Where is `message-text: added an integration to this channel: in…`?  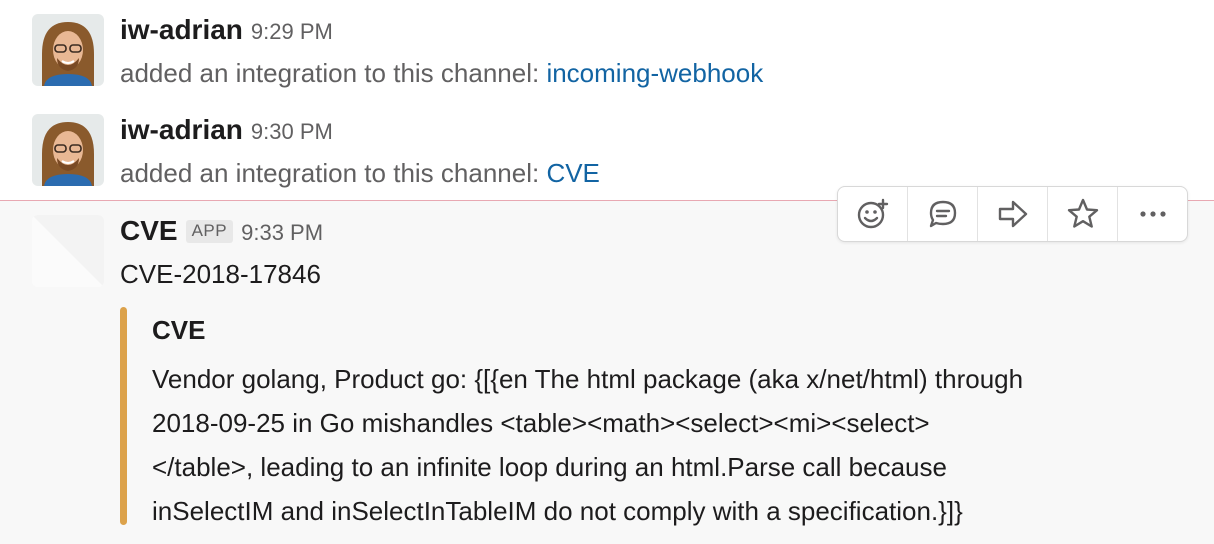 message-text: added an integration to this channel: in… is located at coordinates (441, 73).